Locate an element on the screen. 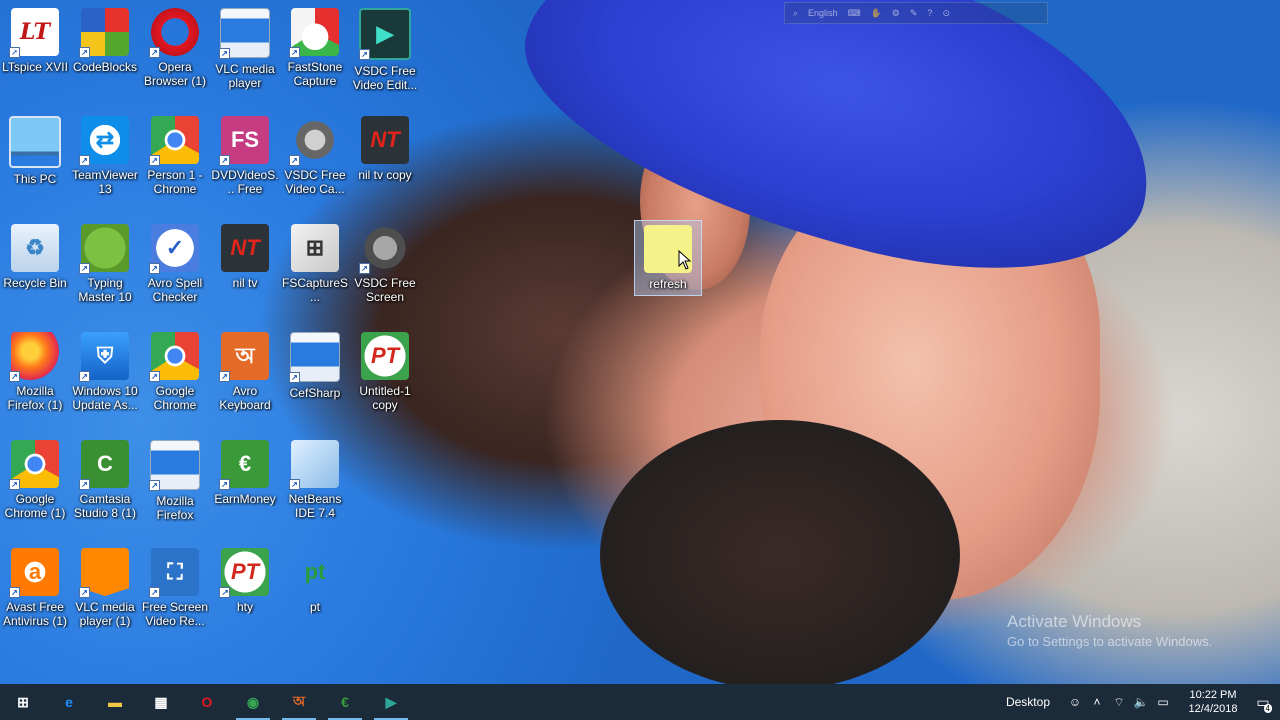 This screenshot has width=1280, height=720. desktop-icon: ↗ Typing Master 10 is located at coordinates (105, 272).